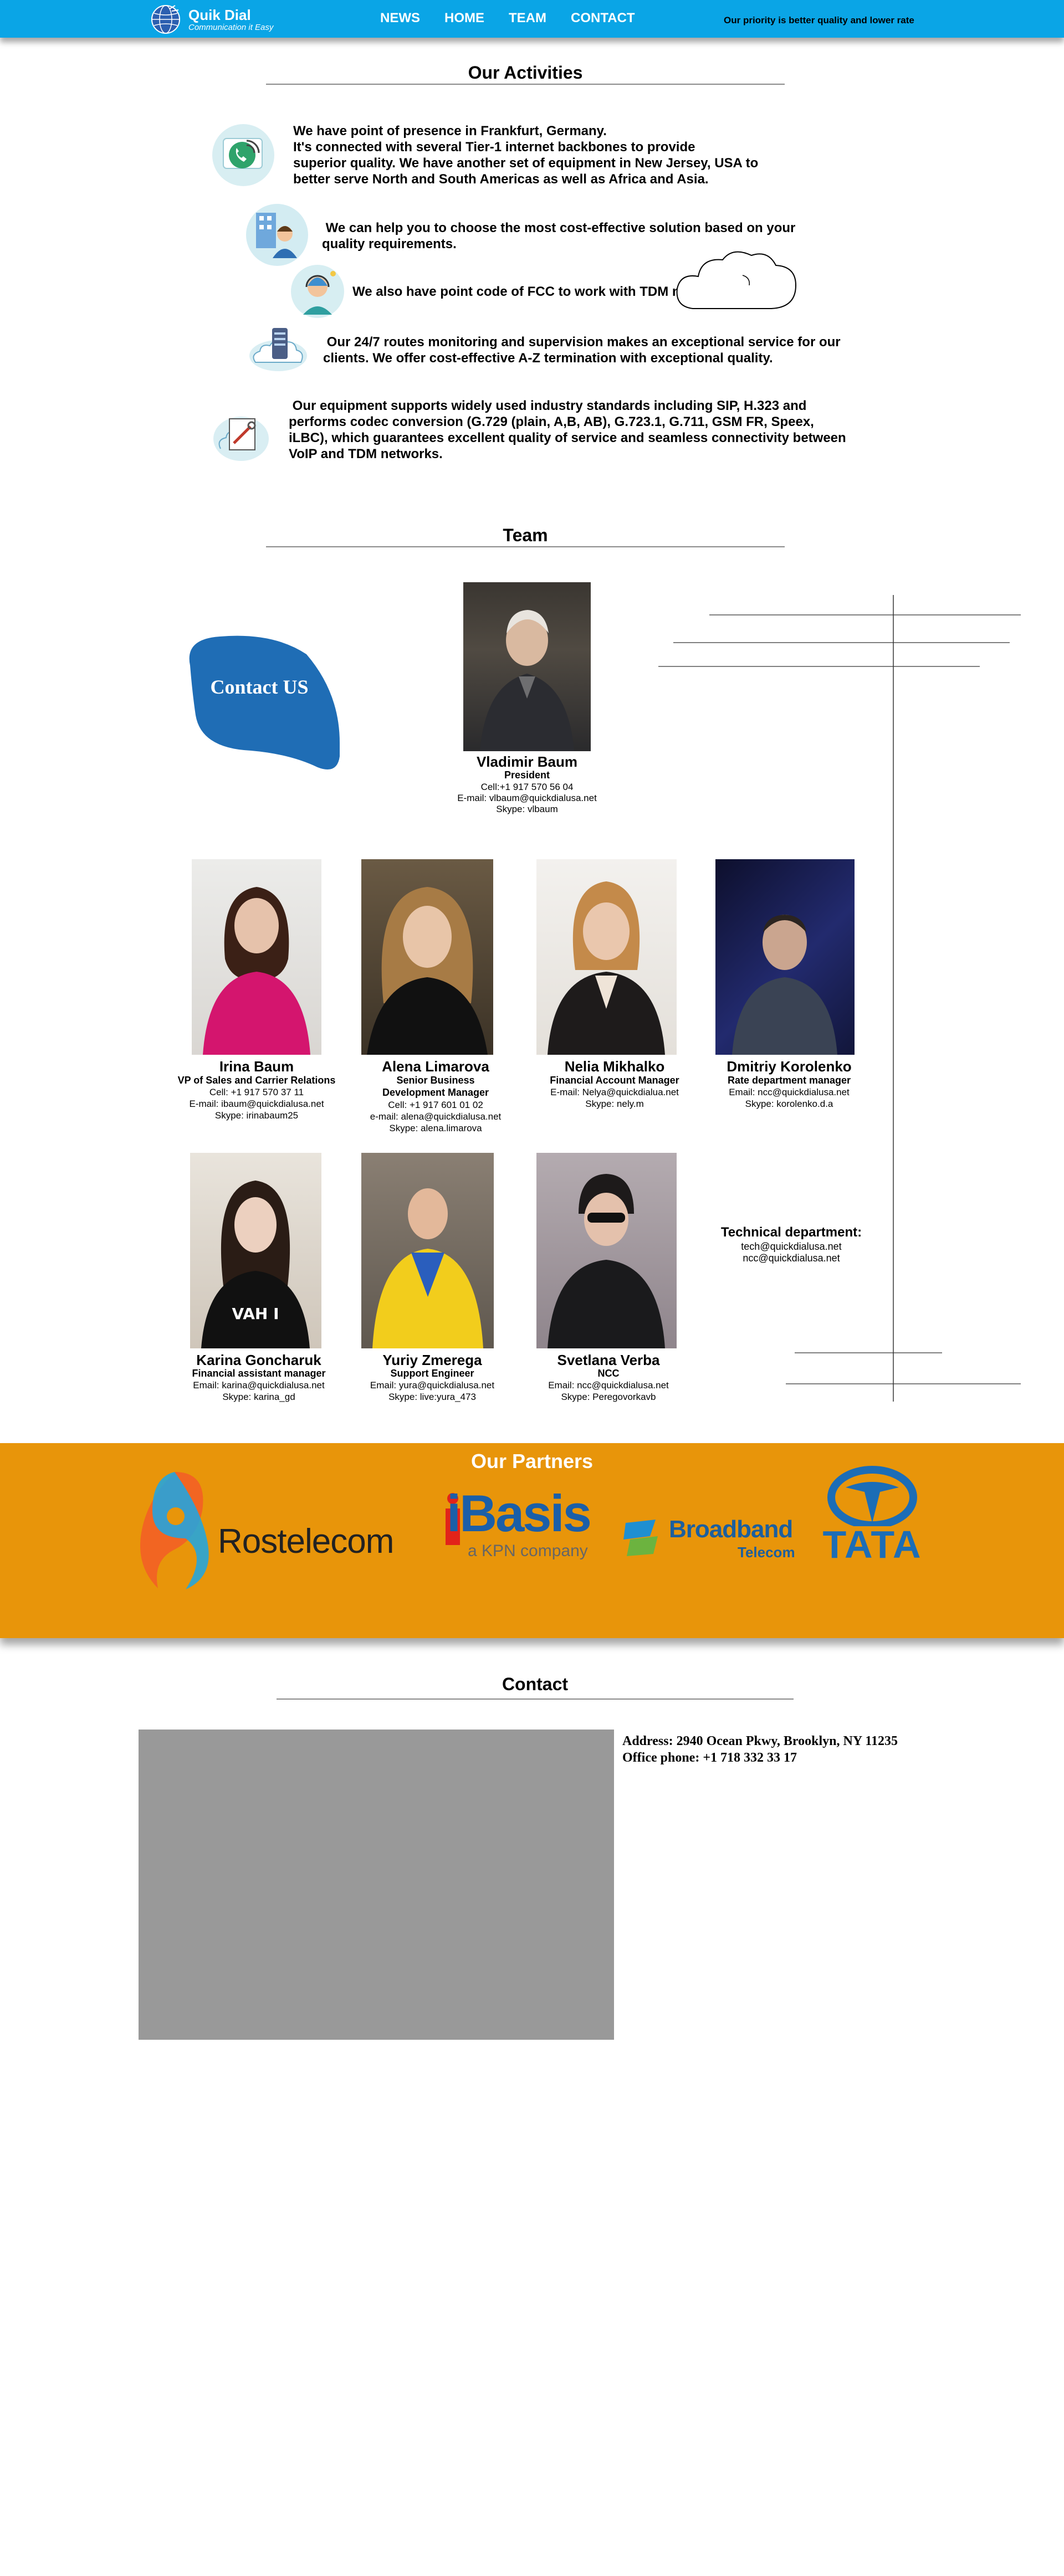 This screenshot has height=2576, width=1064. What do you see at coordinates (791, 1247) in the screenshot?
I see `tech-email: tech@quickdialusa.net` at bounding box center [791, 1247].